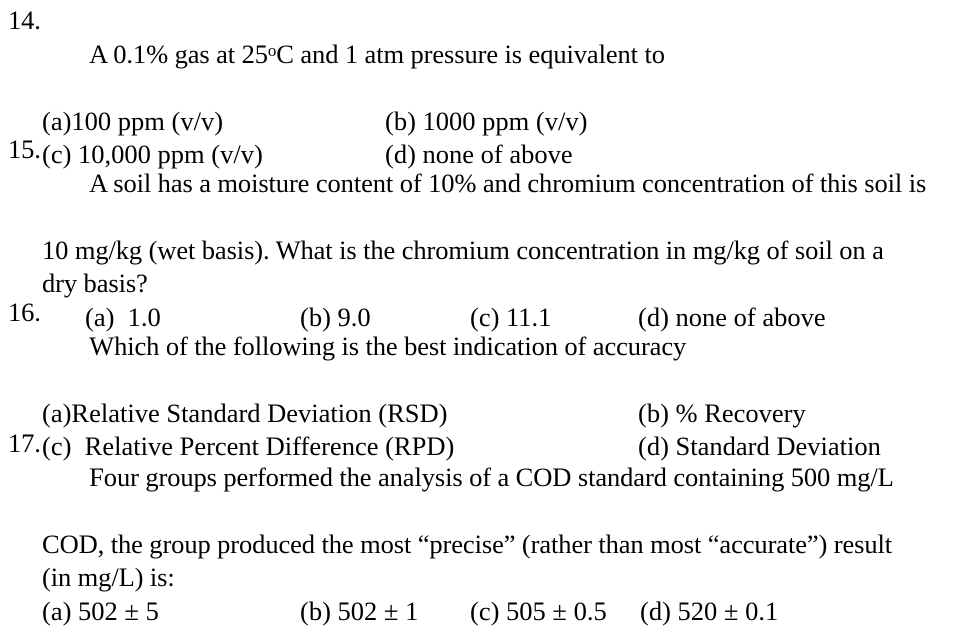  I want to click on option-17-d: (d) 520 ± 0.1, so click(709, 611).